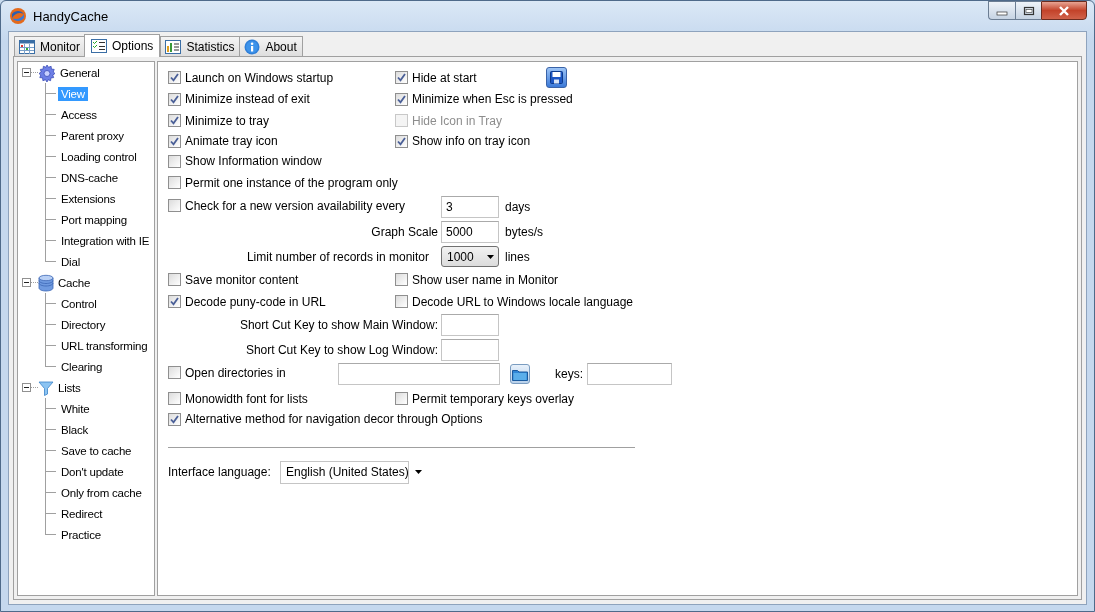 This screenshot has height=612, width=1095. Describe the element at coordinates (470, 207) in the screenshot. I see `input-field: 3` at that location.